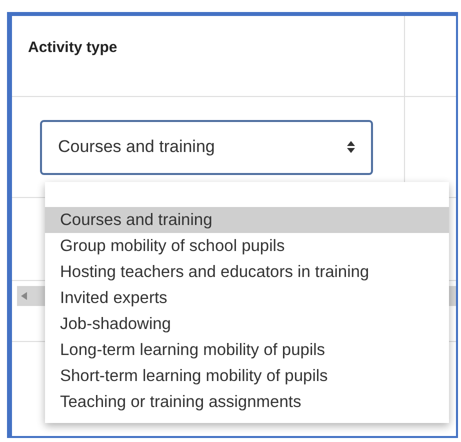  What do you see at coordinates (206, 147) in the screenshot?
I see `activity-type-select: Courses and training` at bounding box center [206, 147].